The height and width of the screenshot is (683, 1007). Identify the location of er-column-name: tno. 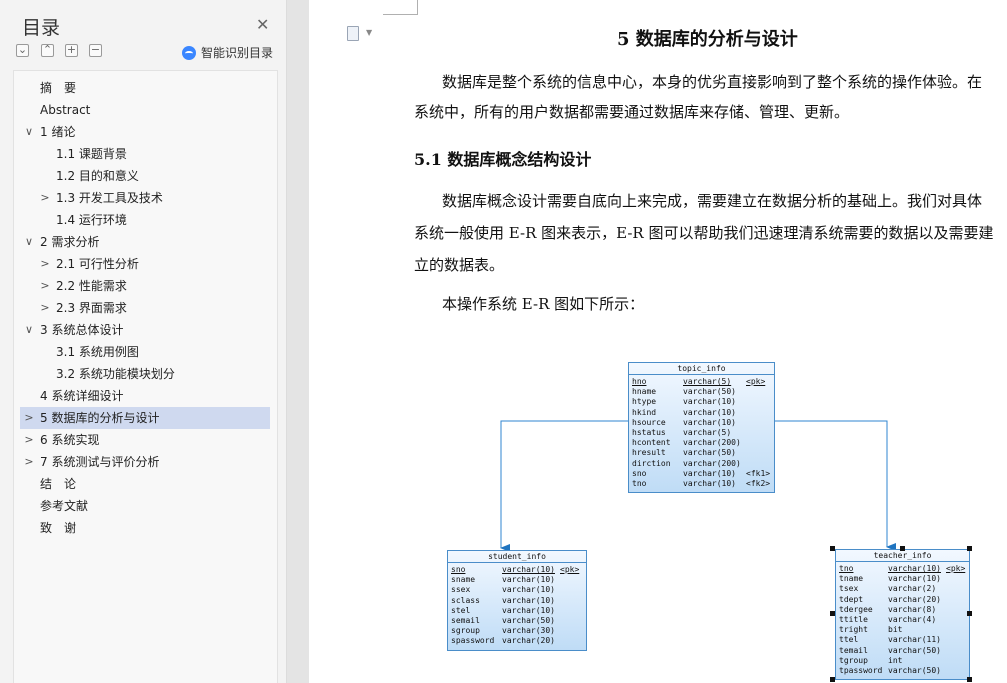
(639, 483).